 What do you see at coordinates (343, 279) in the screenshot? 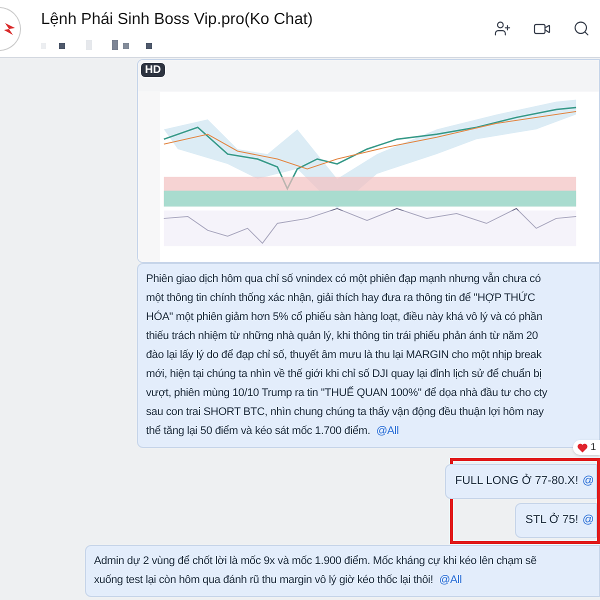
I see `message-text: Phiên giao dịch hôm qua chỉ số vnindex có một phiên đạp mạnh nhưng vẫn chưa có` at bounding box center [343, 279].